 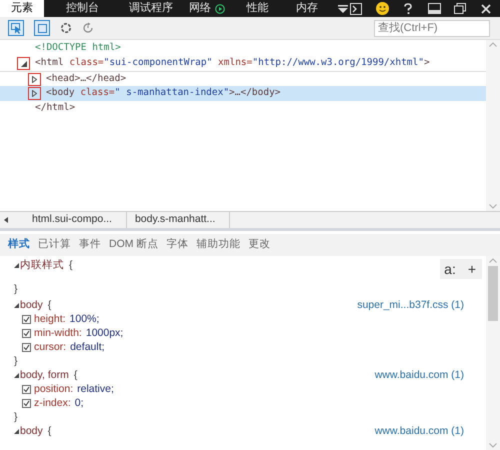 I want to click on console-icon, so click(x=356, y=8).